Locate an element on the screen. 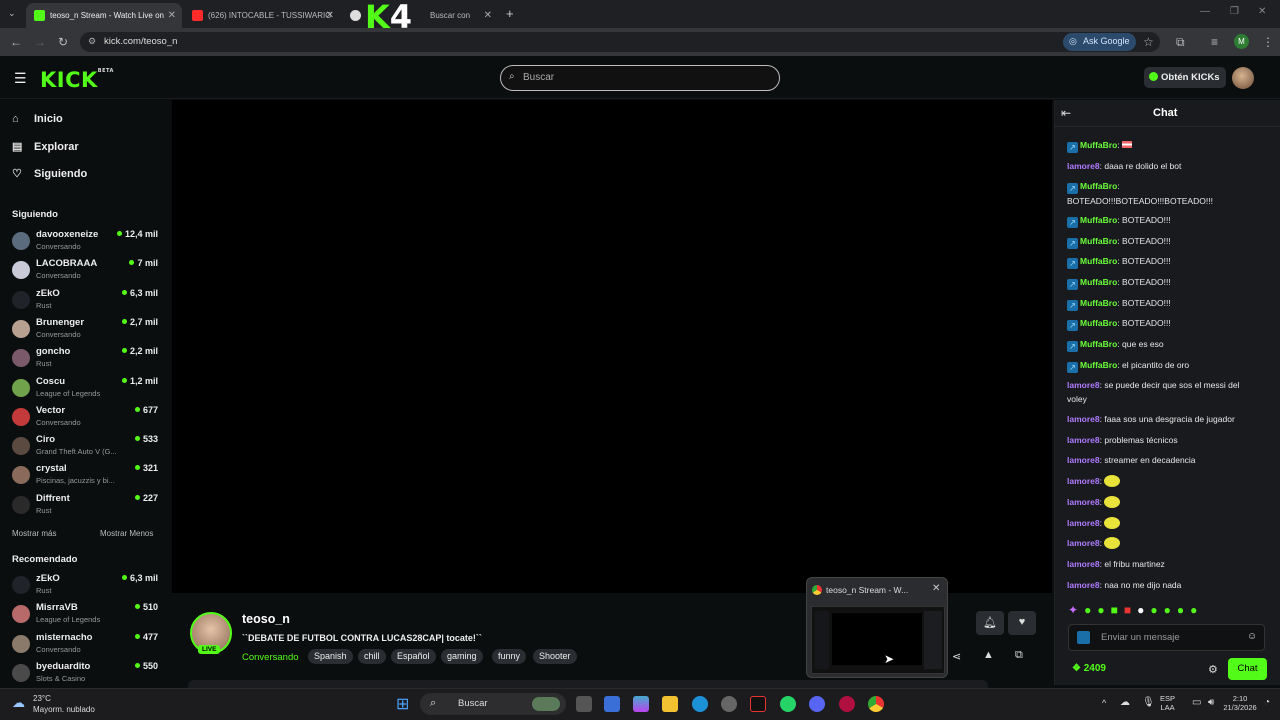 The height and width of the screenshot is (720, 1280). tiktok-icon is located at coordinates (758, 704).